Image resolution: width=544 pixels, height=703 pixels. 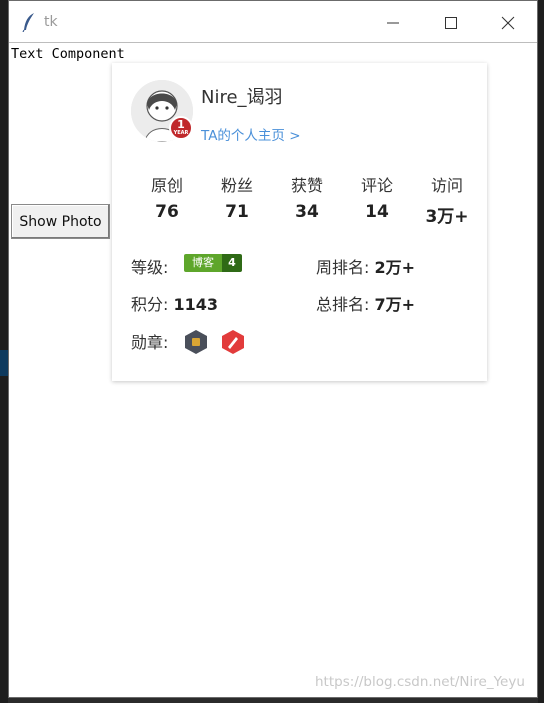 I want to click on maximize-icon, so click(x=451, y=23).